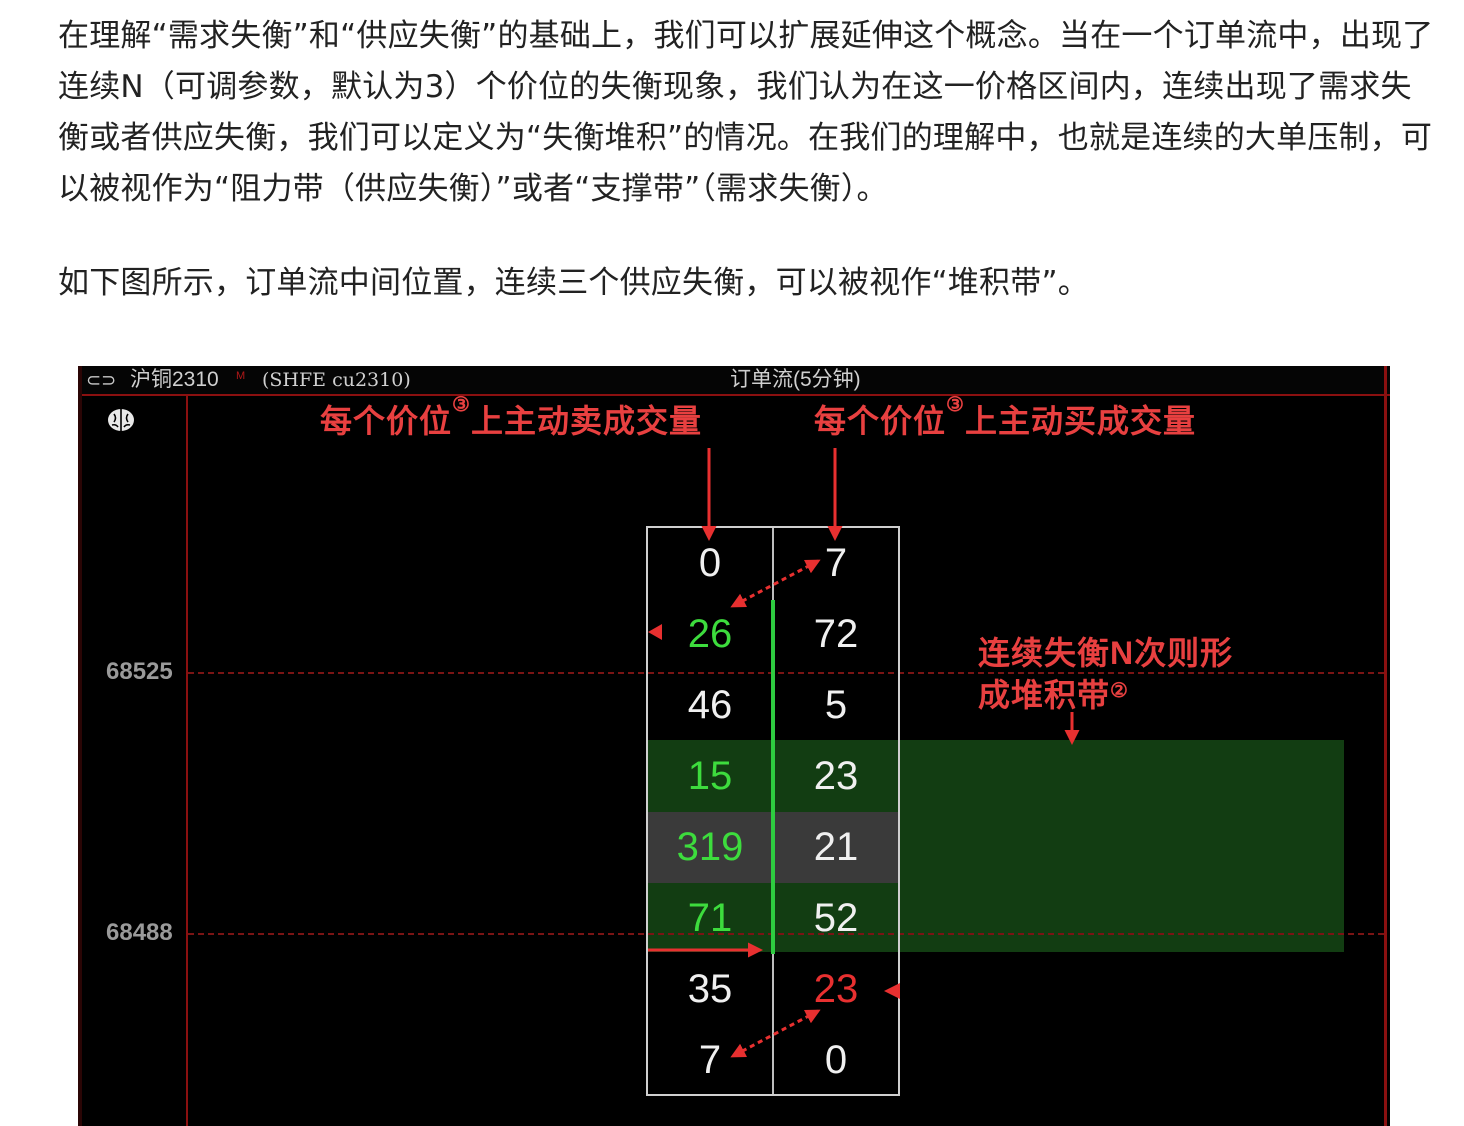 The image size is (1464, 1126). What do you see at coordinates (775, 583) in the screenshot?
I see `diagonal-compare-arrow-top` at bounding box center [775, 583].